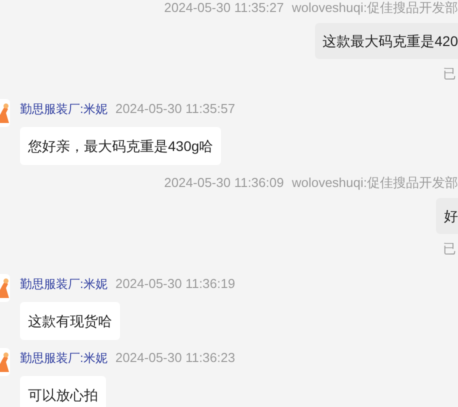 Image resolution: width=458 pixels, height=407 pixels. I want to click on message-bubble: 这款有现货哈, so click(70, 321).